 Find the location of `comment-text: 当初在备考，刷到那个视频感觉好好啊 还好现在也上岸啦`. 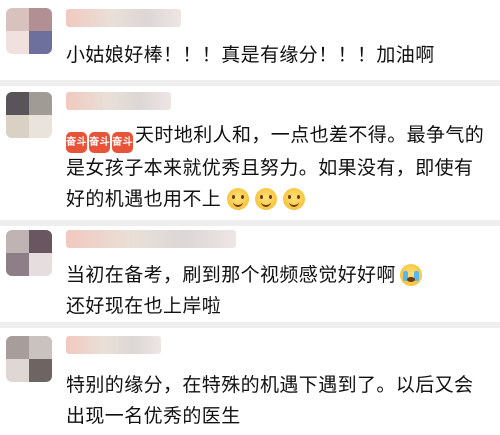

comment-text: 当初在备考，刷到那个视频感觉好好啊 还好现在也上岸啦 is located at coordinates (276, 291).